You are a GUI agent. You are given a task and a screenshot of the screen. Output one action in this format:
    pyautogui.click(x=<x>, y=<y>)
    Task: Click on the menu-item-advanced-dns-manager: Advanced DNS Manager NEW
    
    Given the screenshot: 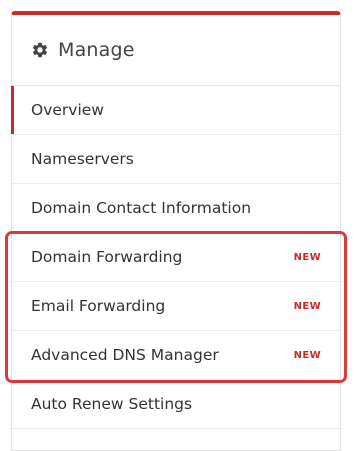 What is the action you would take?
    pyautogui.click(x=176, y=355)
    